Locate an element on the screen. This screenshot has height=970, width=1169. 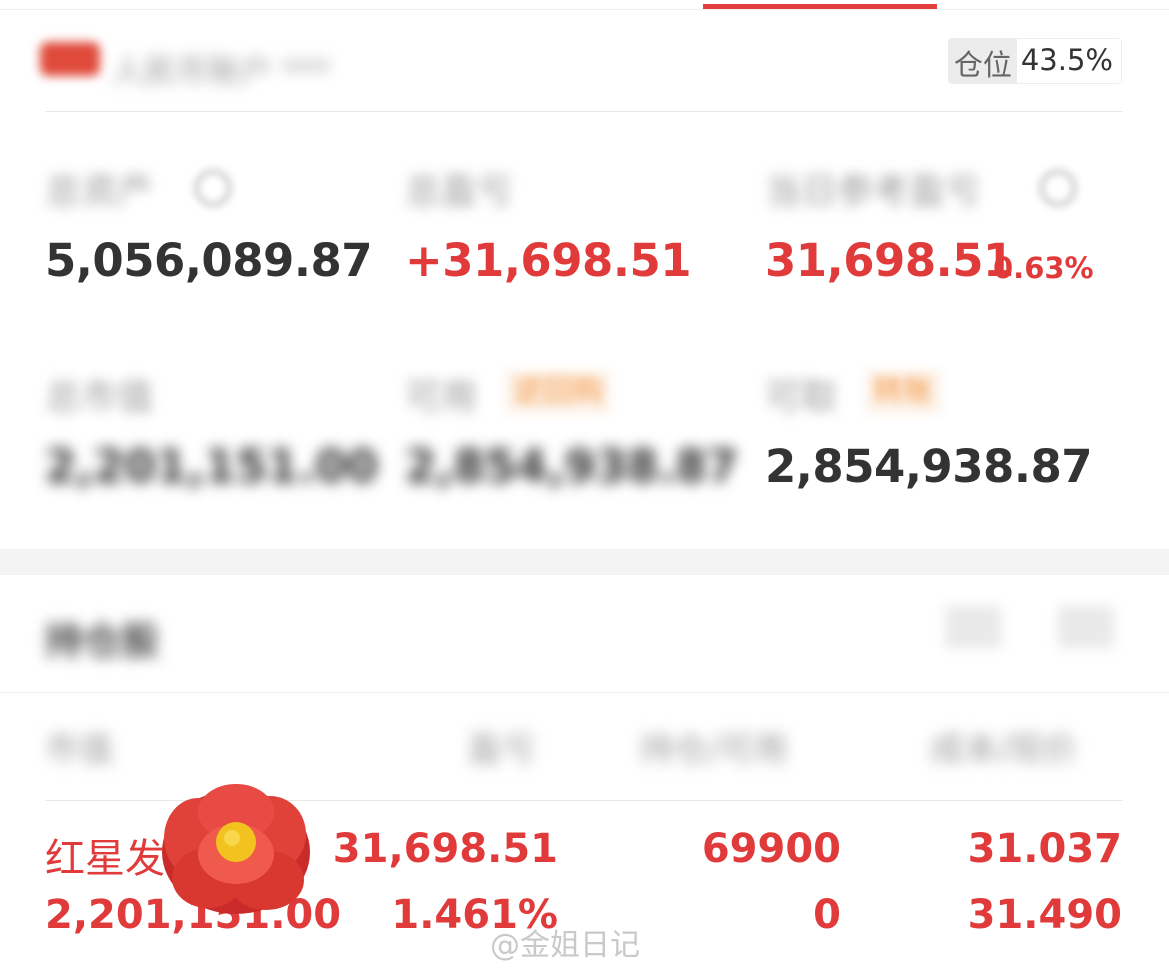
stock-name: 红星发 is located at coordinates (105, 859).